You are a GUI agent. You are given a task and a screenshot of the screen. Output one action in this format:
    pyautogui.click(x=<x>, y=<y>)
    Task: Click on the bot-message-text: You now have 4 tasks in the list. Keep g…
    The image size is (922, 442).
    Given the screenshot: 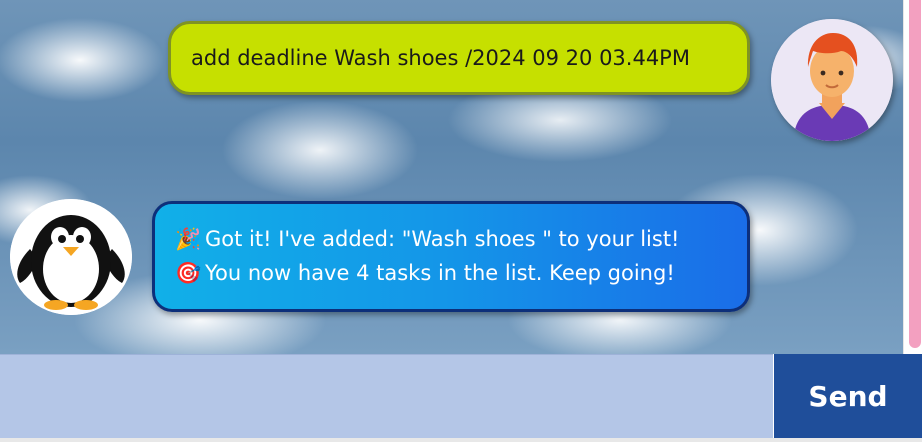 What is the action you would take?
    pyautogui.click(x=440, y=273)
    